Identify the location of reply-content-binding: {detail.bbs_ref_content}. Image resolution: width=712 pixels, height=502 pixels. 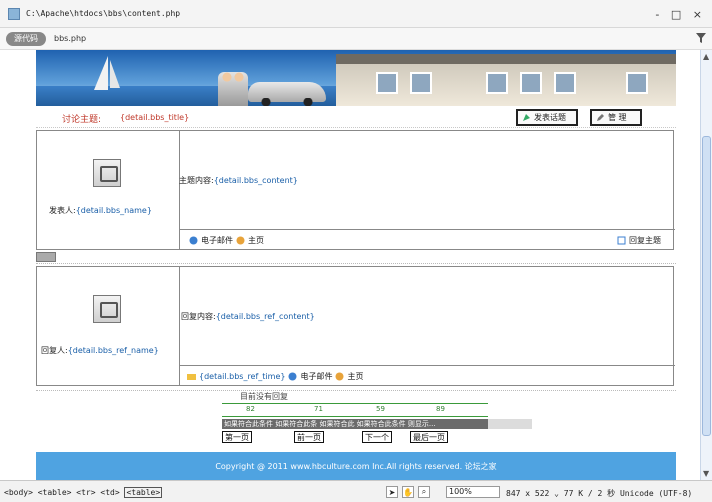
(265, 316).